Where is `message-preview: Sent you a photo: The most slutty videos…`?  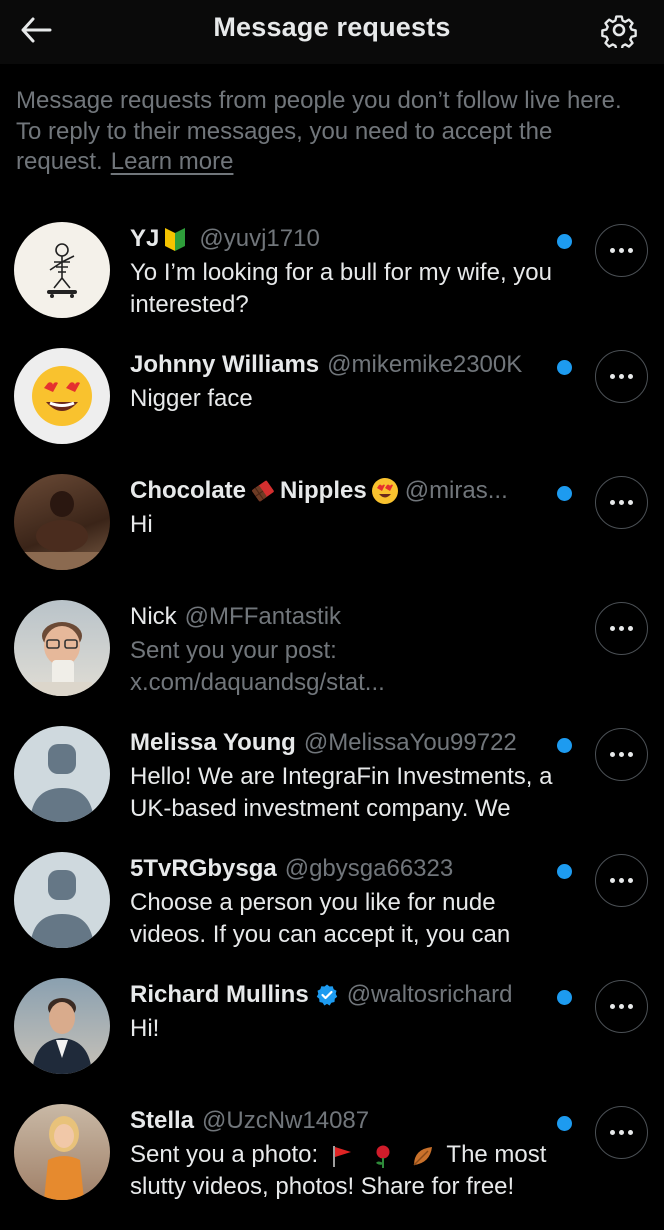 message-preview: Sent you a photo: The most slutty videos… is located at coordinates (352, 1171).